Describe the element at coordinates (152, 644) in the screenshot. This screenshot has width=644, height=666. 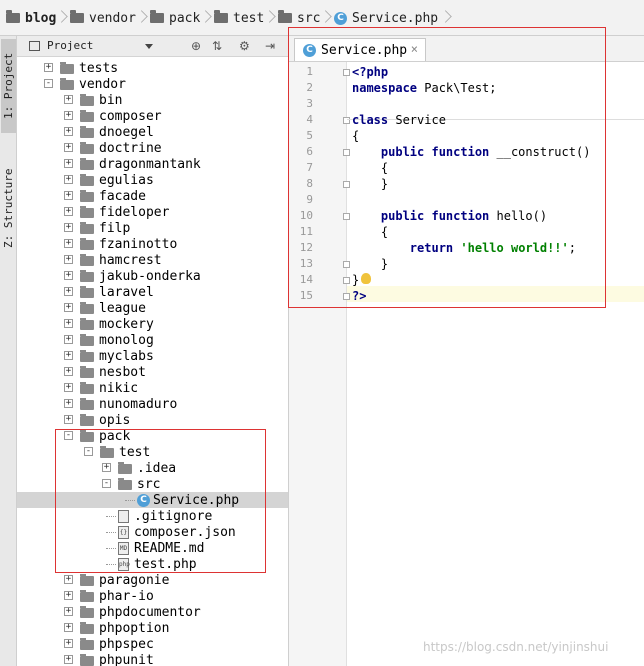
I see `tree-item-phpspec: + phpspec` at that location.